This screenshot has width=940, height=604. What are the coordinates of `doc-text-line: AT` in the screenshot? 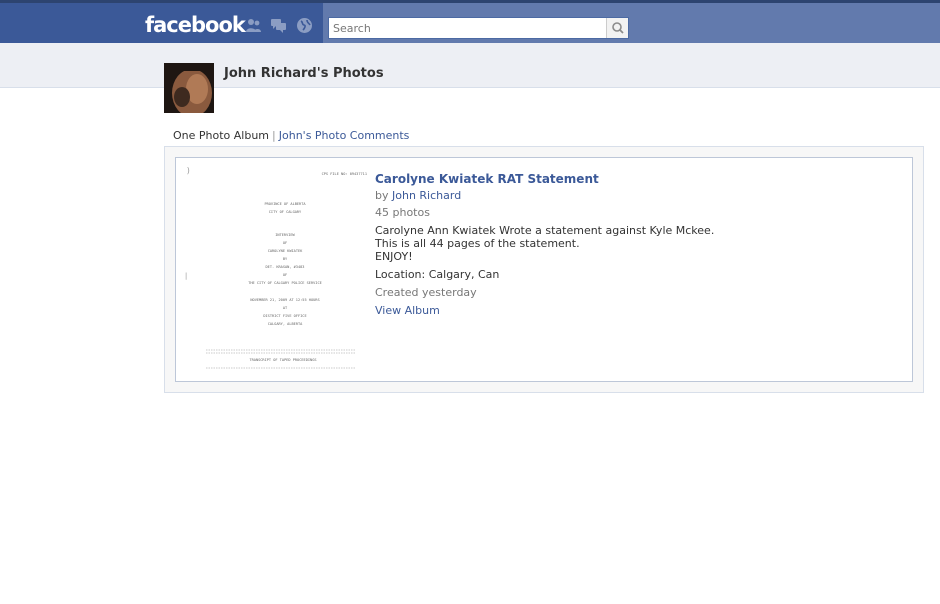 It's located at (285, 308).